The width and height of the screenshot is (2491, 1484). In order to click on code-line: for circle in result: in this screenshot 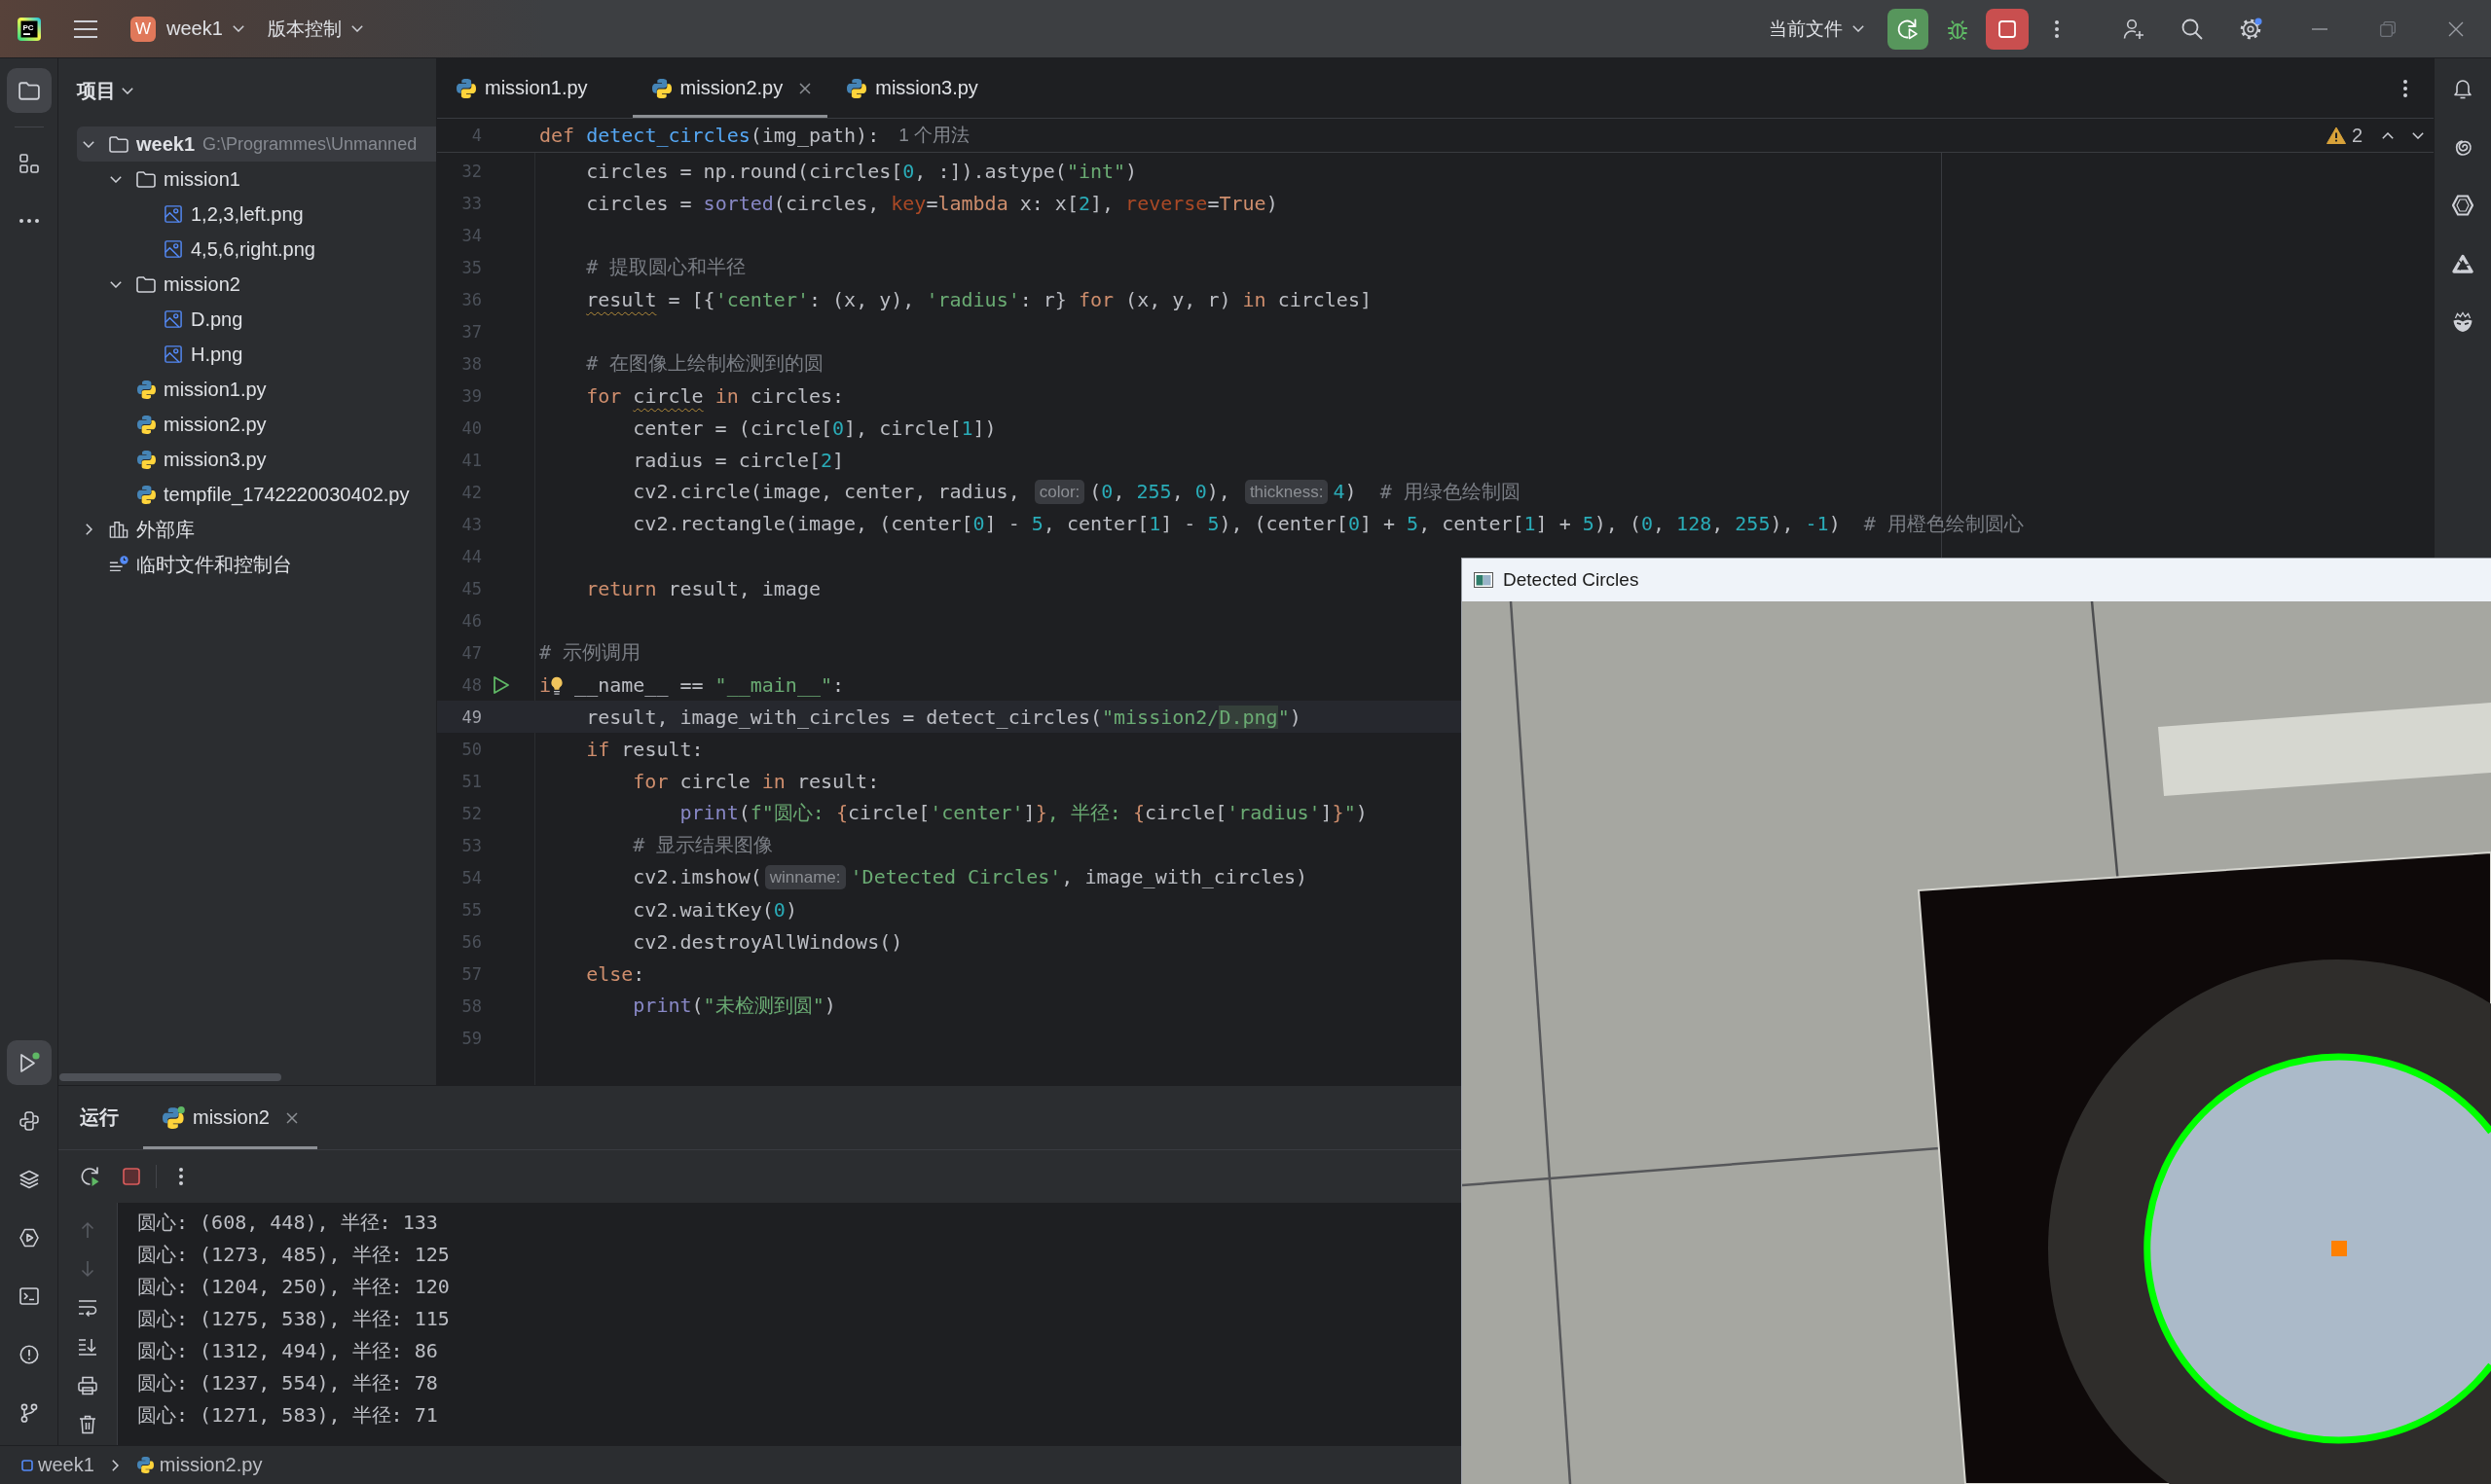, I will do `click(756, 781)`.